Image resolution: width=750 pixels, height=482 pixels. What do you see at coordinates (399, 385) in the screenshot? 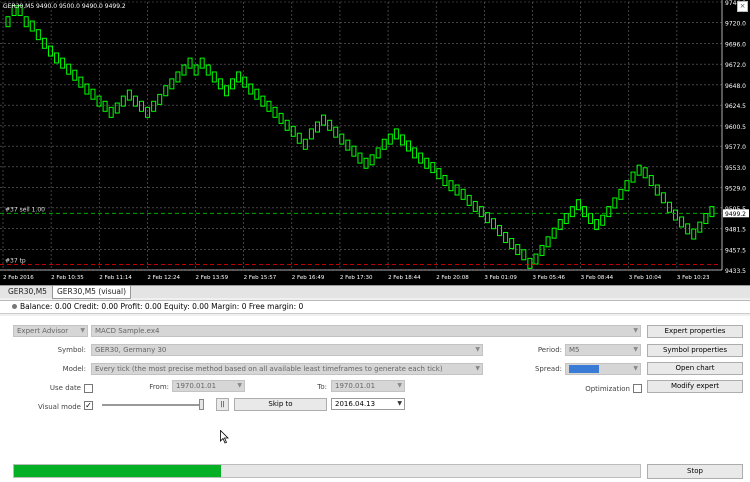
I see `calendar-dropdown-icon: ▼` at bounding box center [399, 385].